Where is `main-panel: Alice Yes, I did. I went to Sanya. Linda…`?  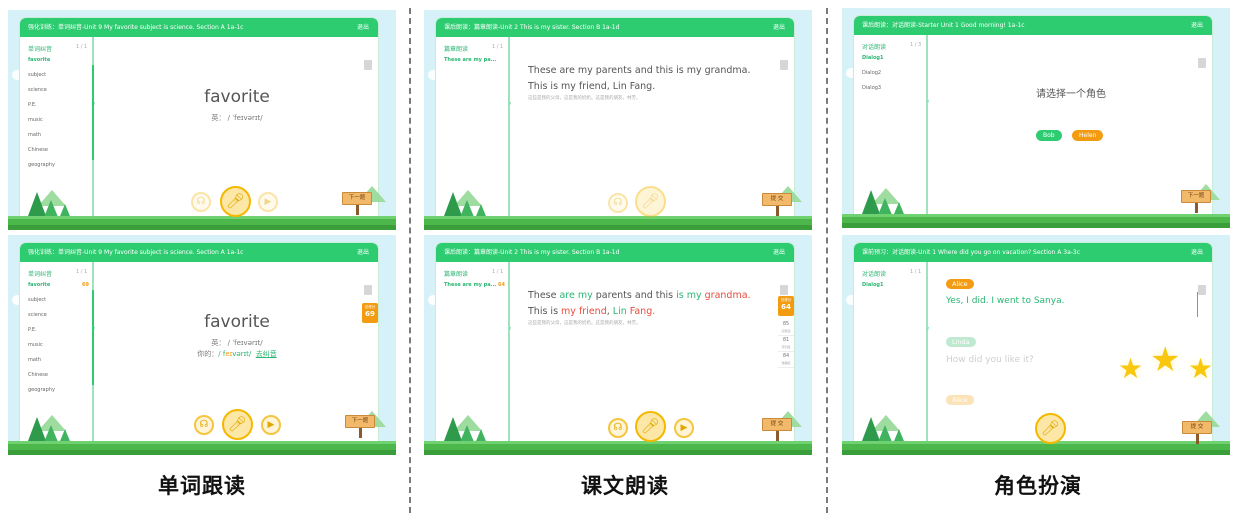
main-panel: Alice Yes, I did. I went to Sanya. Linda… is located at coordinates (1071, 355).